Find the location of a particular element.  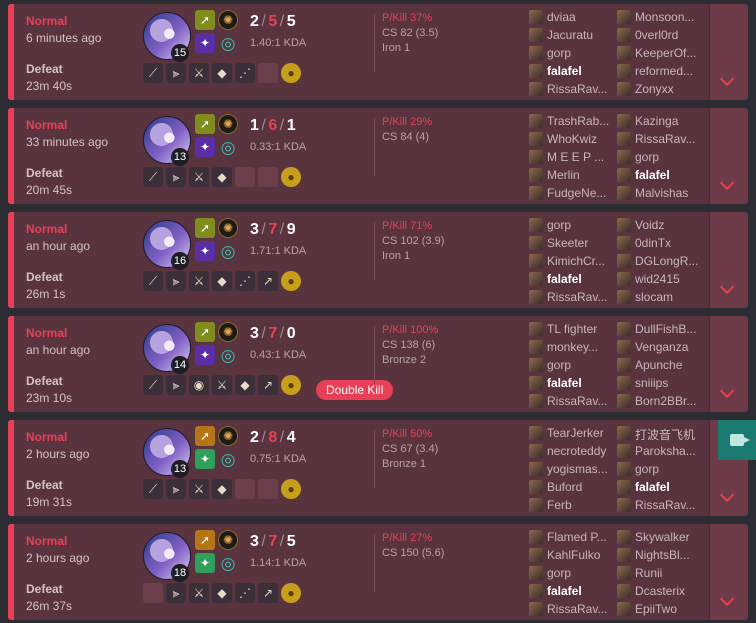

player-name: Voidz is located at coordinates (669, 225).